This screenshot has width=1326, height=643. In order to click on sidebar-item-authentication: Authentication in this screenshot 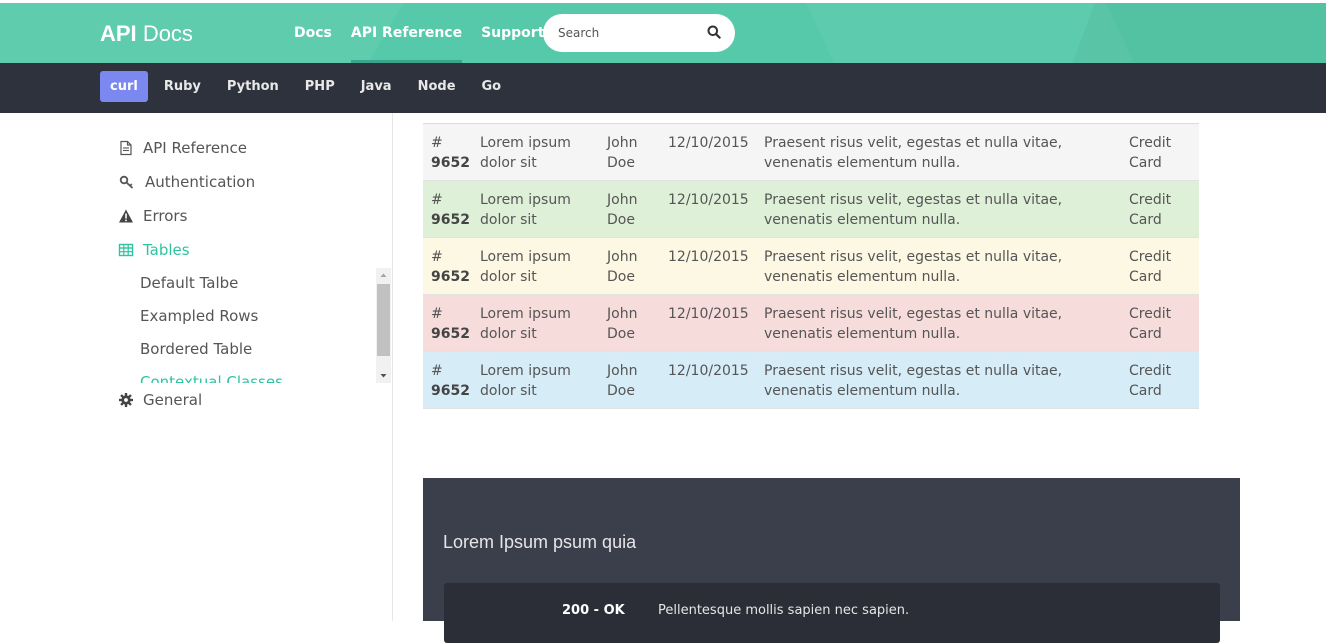, I will do `click(186, 182)`.